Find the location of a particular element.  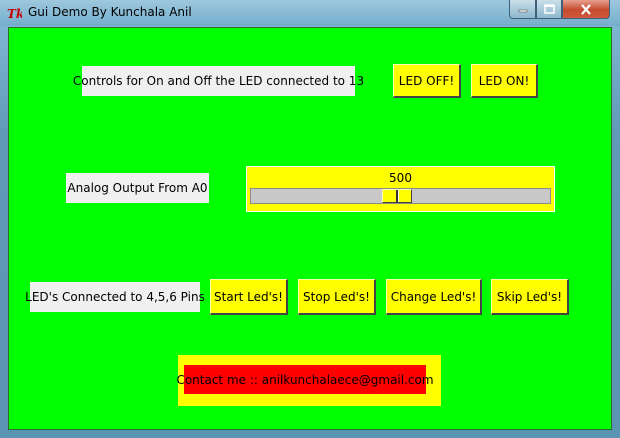

window-title: Gui Demo By Kunchala Anil is located at coordinates (110, 12).